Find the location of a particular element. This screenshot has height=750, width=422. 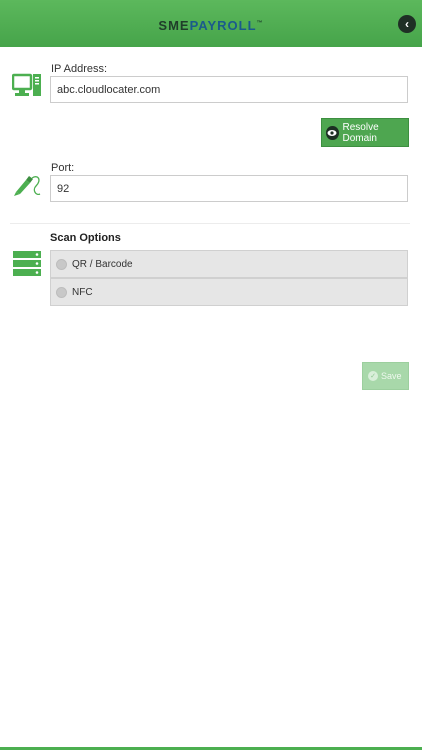

scan-option-nfc: NFC is located at coordinates (229, 292).